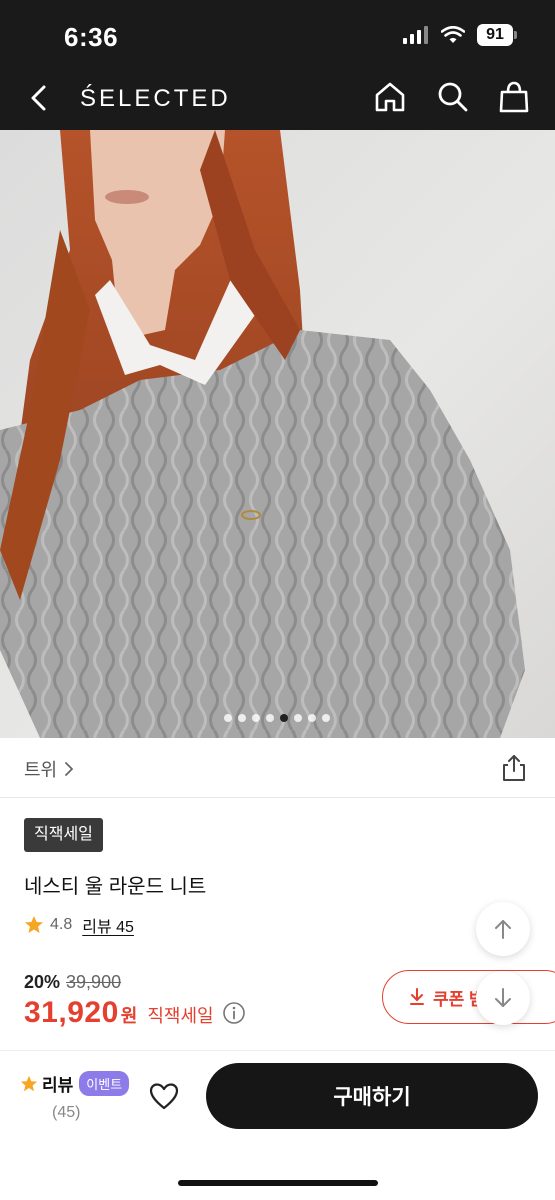  I want to click on heart-icon, so click(164, 1096).